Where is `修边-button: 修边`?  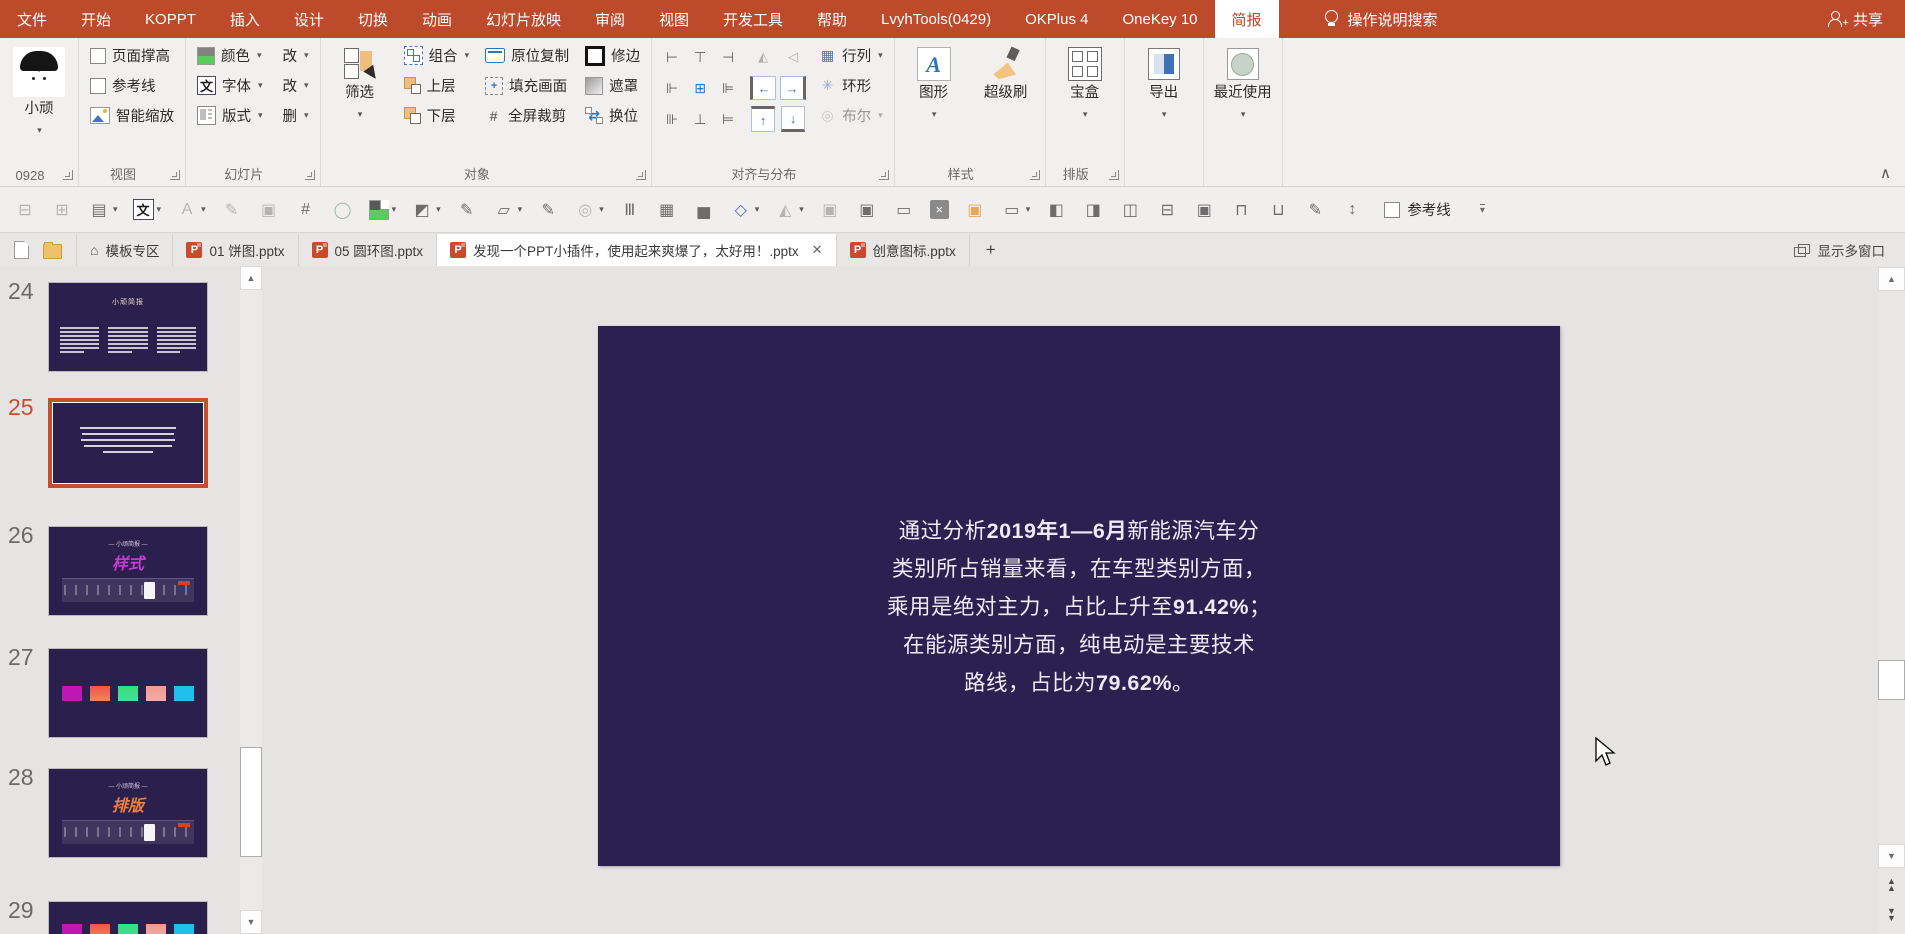 修边-button: 修边 is located at coordinates (612, 55).